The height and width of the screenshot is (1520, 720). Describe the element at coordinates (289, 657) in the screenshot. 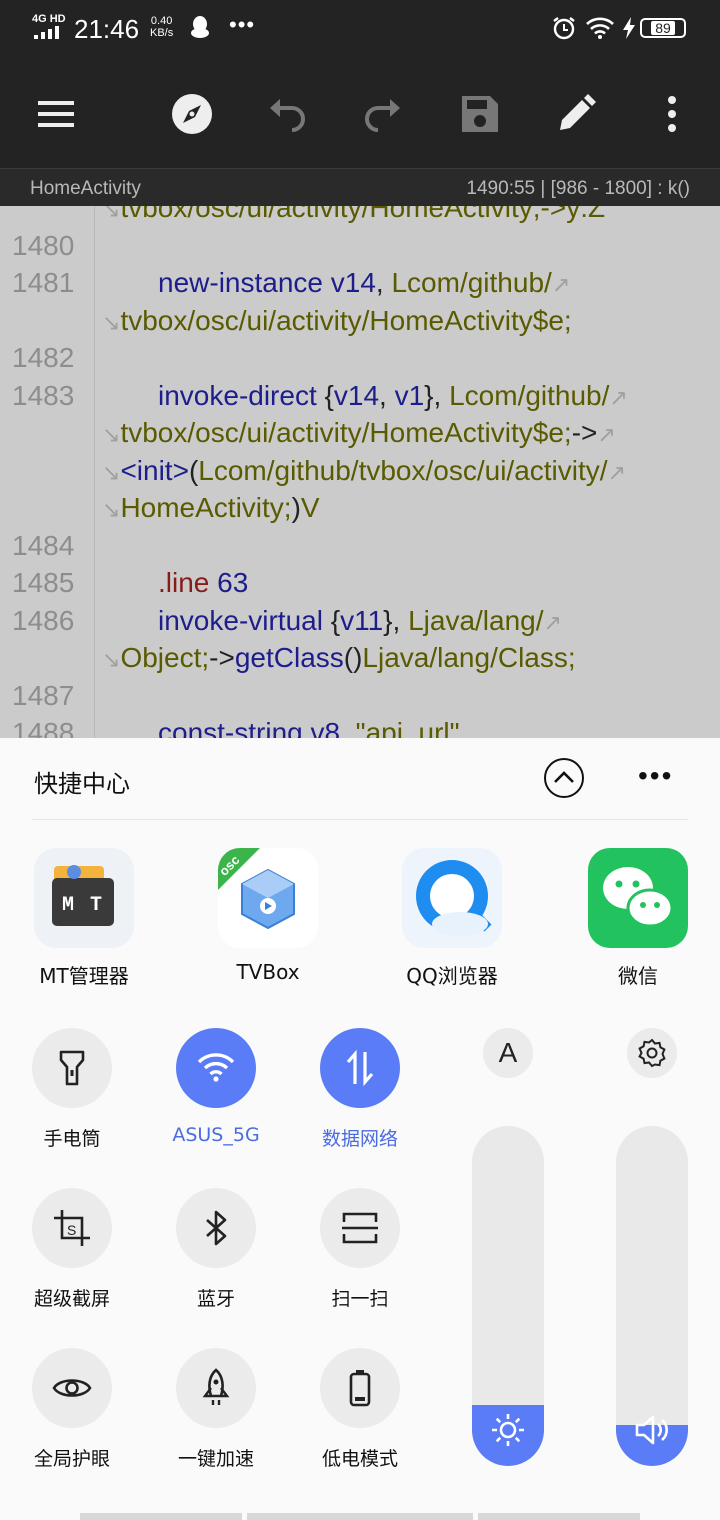

I see `code-token: getClass` at that location.